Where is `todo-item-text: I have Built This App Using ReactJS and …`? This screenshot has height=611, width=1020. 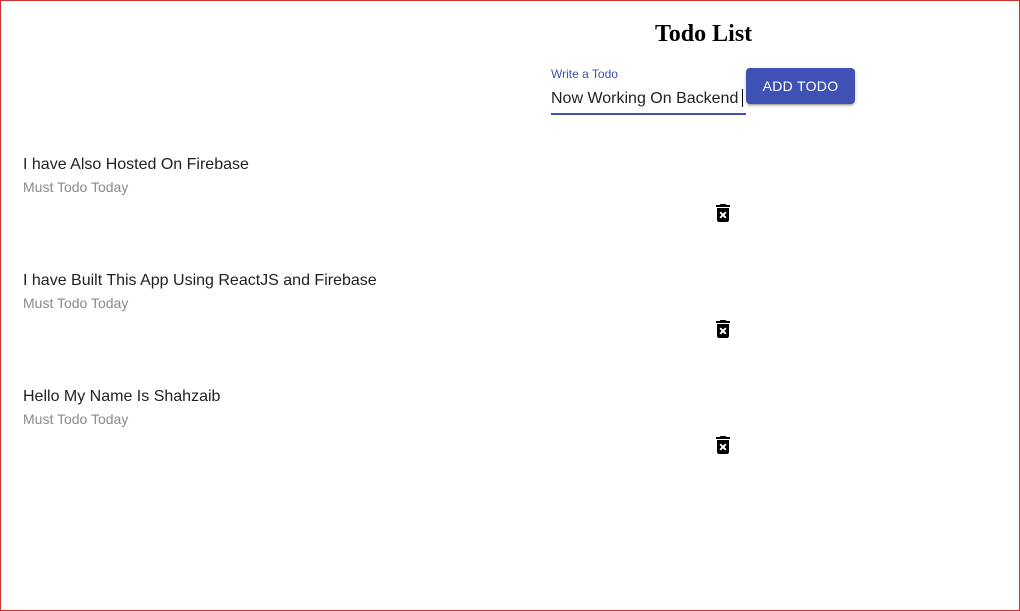 todo-item-text: I have Built This App Using ReactJS and … is located at coordinates (200, 280).